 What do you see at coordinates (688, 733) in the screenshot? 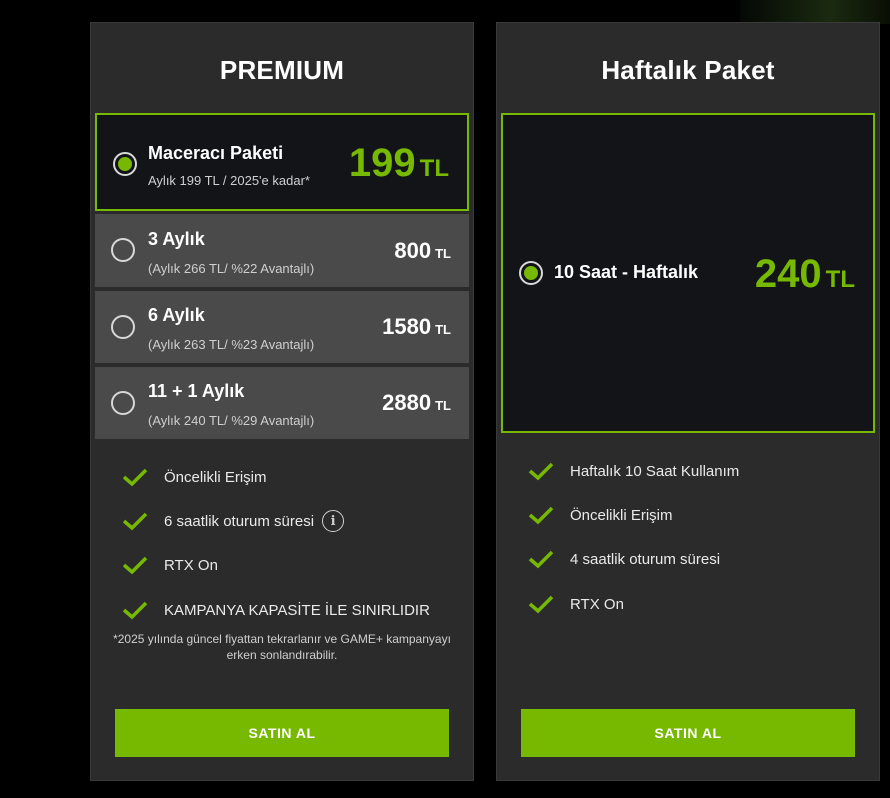
I see `buy-button-weekly: SATIN AL` at bounding box center [688, 733].